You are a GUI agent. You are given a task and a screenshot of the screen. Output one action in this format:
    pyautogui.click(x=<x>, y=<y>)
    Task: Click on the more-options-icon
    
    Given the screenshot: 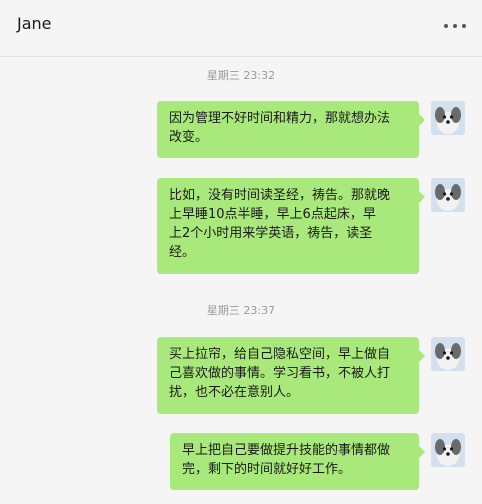 What is the action you would take?
    pyautogui.click(x=455, y=26)
    